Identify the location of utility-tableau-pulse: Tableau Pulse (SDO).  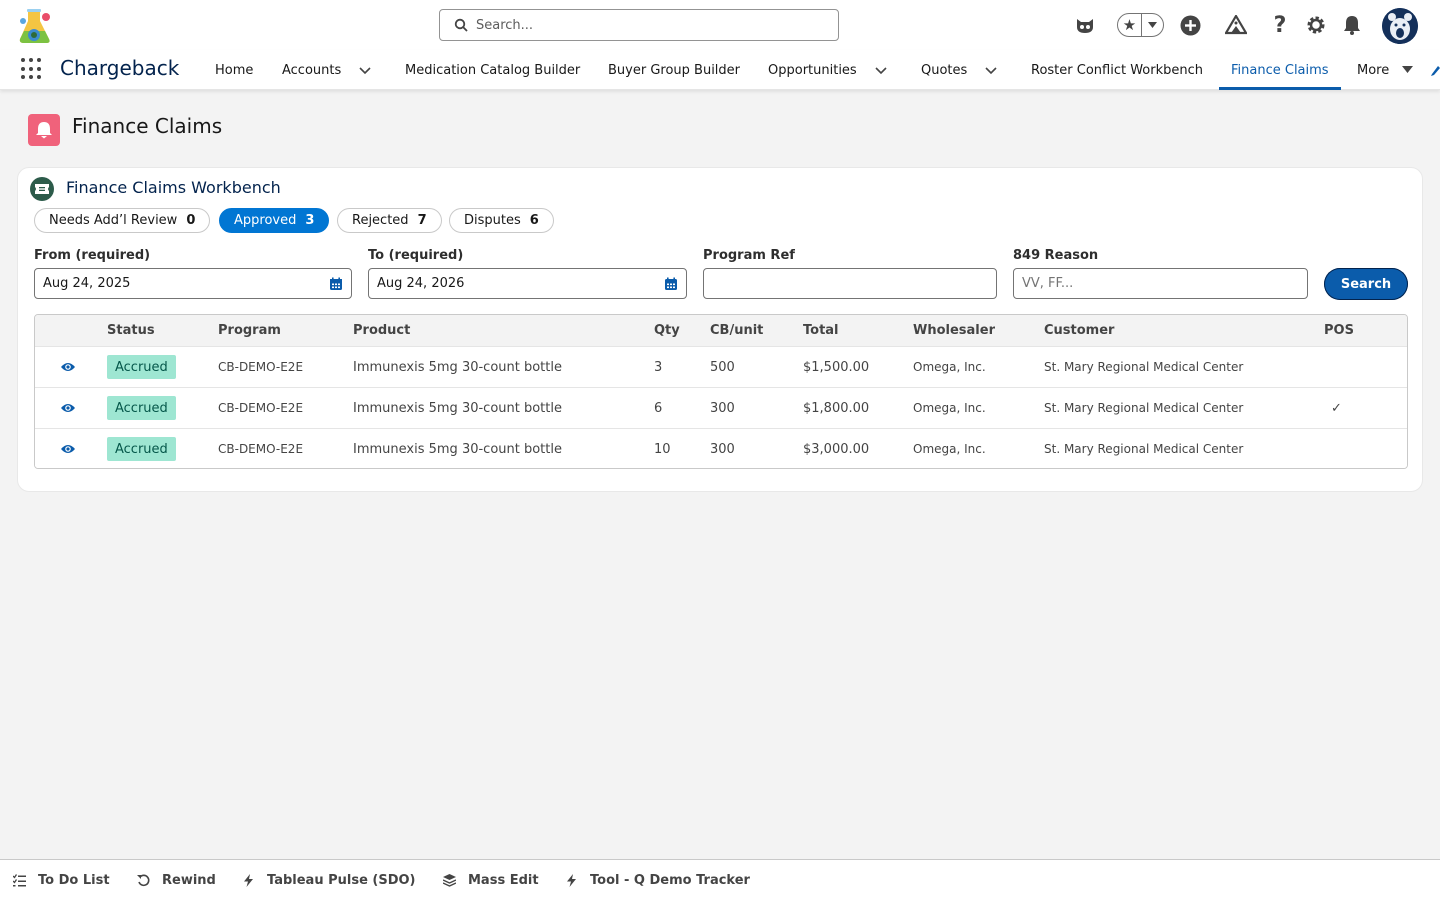
(329, 880).